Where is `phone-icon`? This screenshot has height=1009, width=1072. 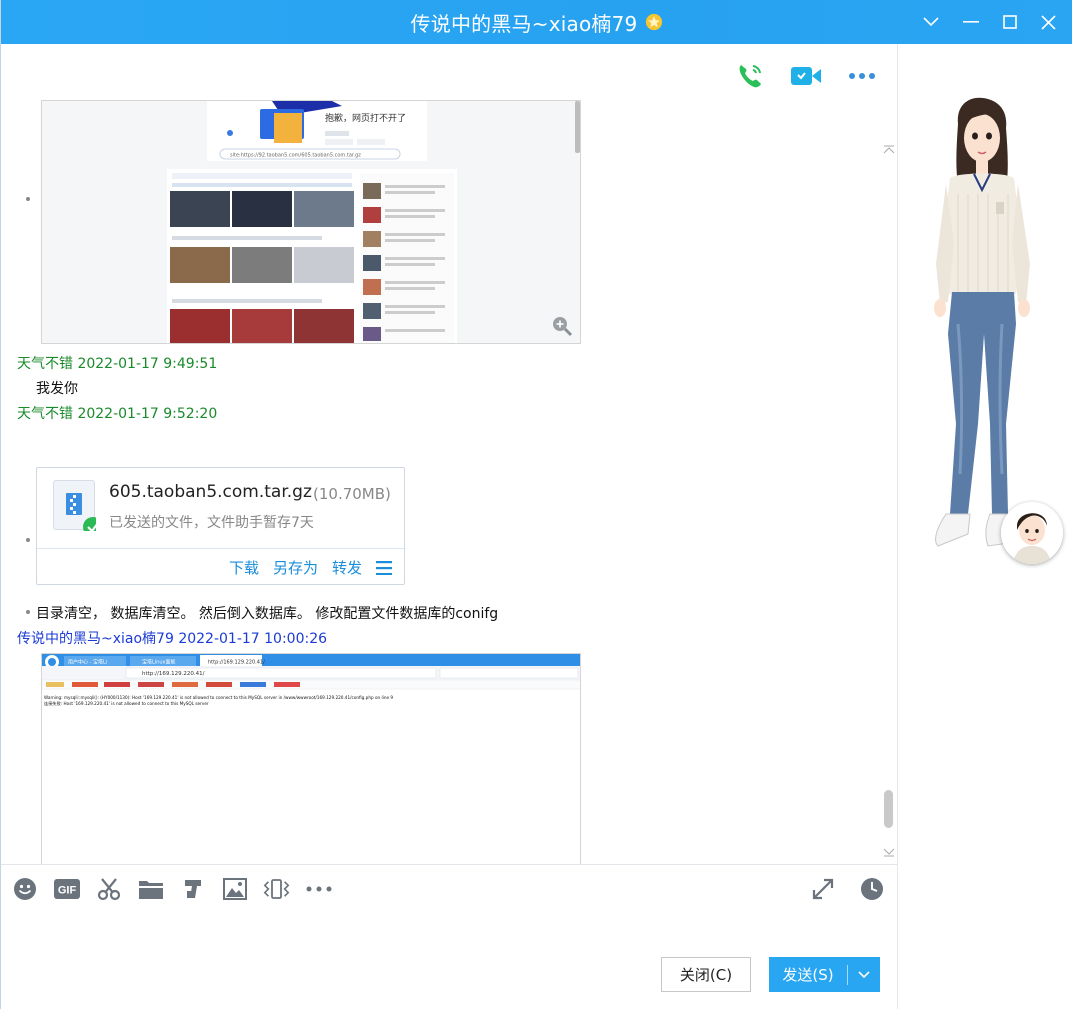 phone-icon is located at coordinates (750, 76).